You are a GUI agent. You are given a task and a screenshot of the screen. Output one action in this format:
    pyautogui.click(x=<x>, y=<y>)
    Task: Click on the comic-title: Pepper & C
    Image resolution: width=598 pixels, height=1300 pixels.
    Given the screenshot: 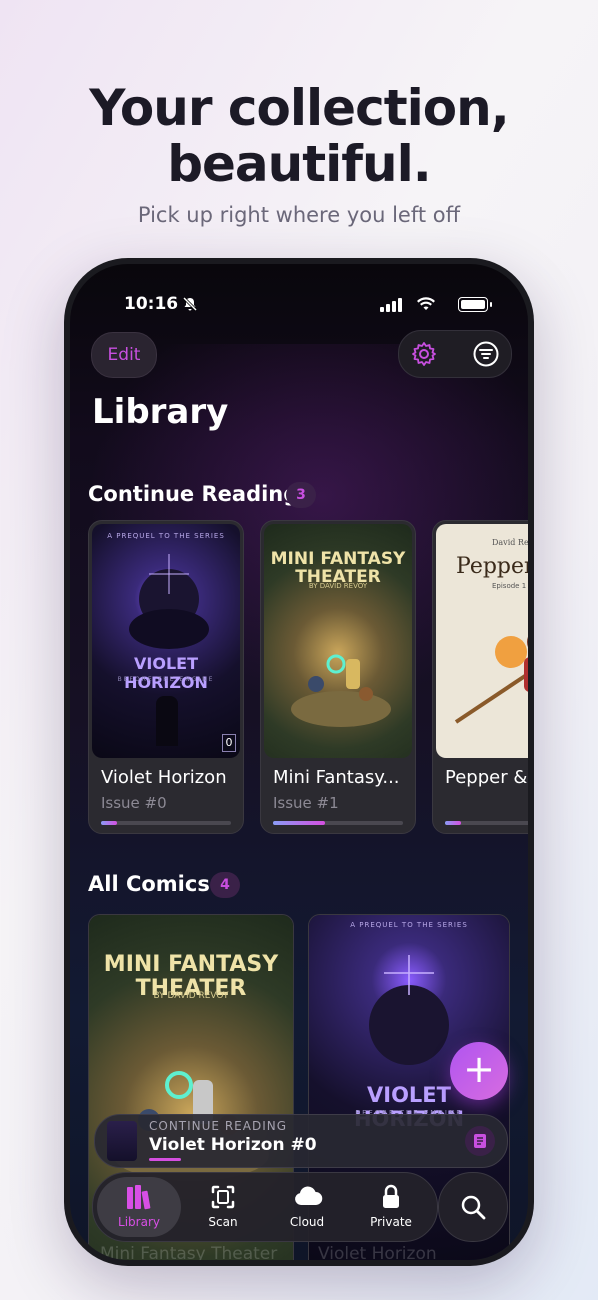 What is the action you would take?
    pyautogui.click(x=486, y=777)
    